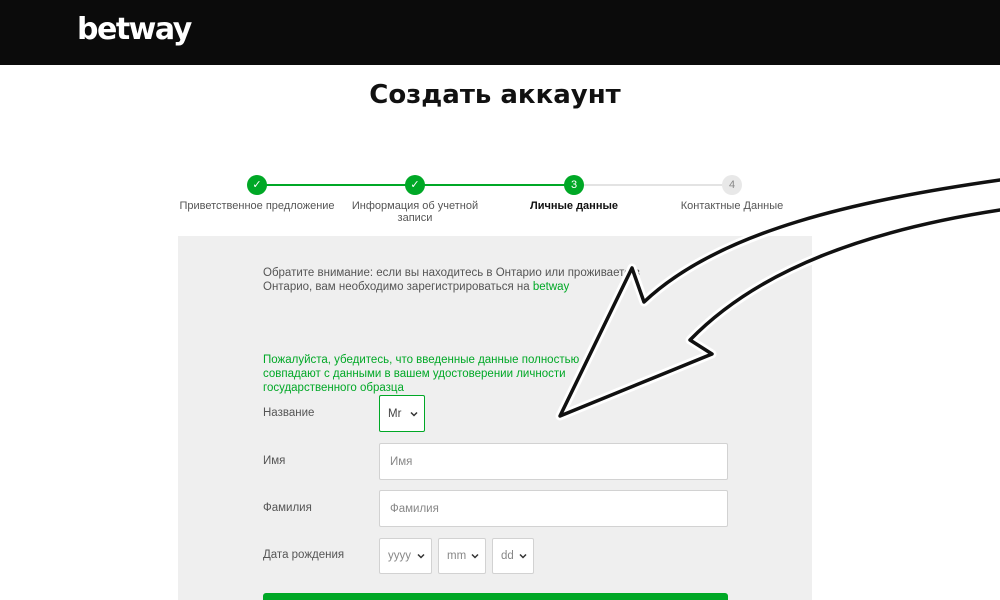  What do you see at coordinates (304, 555) in the screenshot?
I see `dob-label: Дата рождения` at bounding box center [304, 555].